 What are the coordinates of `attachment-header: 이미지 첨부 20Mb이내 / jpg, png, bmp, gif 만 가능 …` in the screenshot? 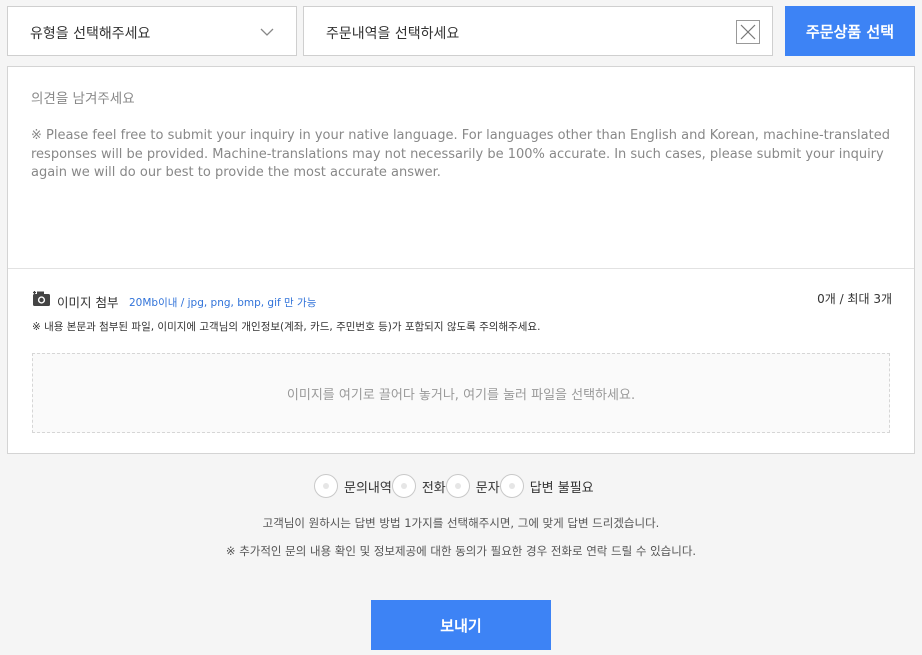 It's located at (462, 300).